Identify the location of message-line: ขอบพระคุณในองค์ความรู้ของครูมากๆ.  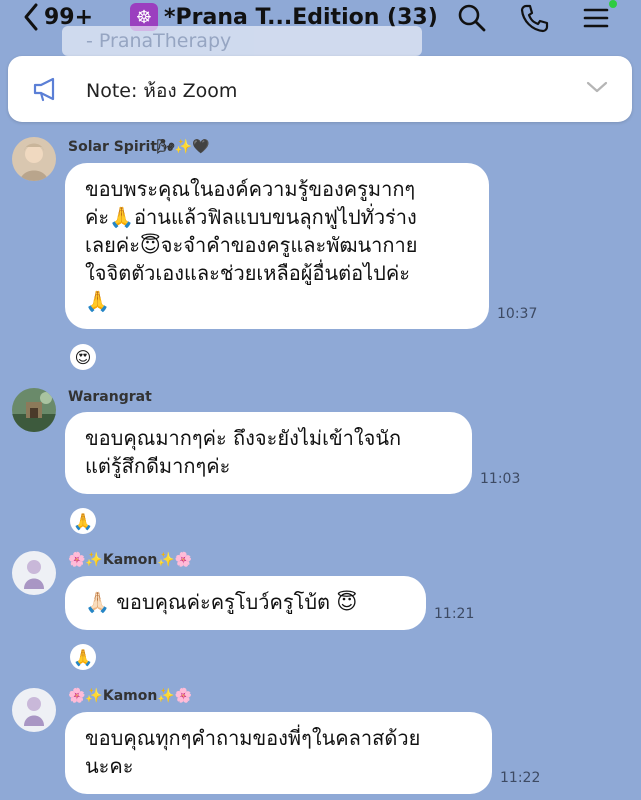
(250, 189).